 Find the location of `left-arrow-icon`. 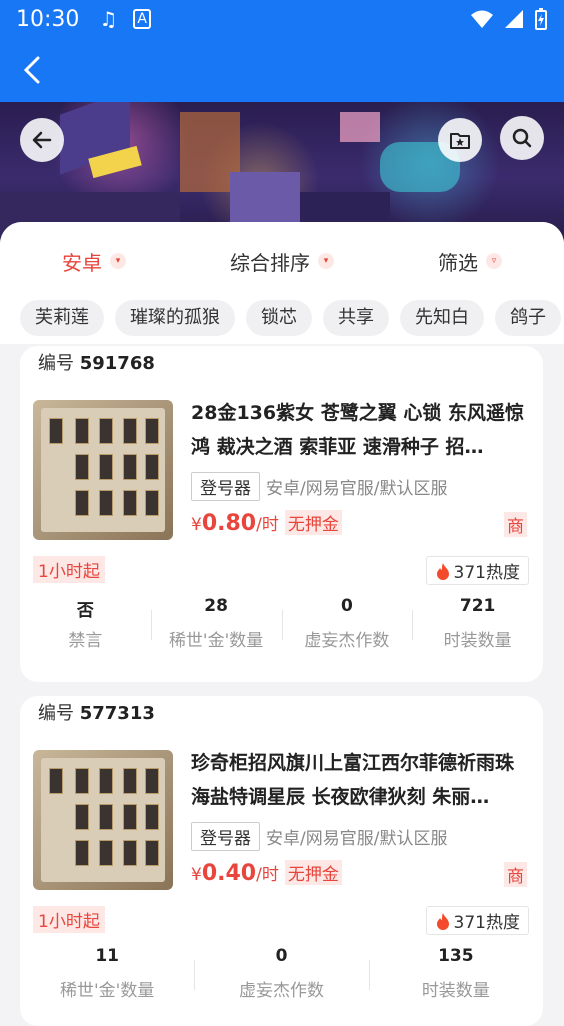

left-arrow-icon is located at coordinates (42, 140).